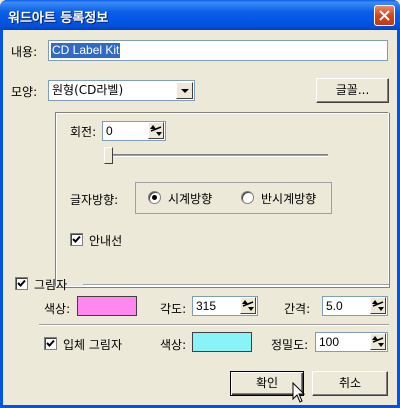 Image resolution: width=400 pixels, height=408 pixels. I want to click on guide-label: 안내선, so click(106, 241).